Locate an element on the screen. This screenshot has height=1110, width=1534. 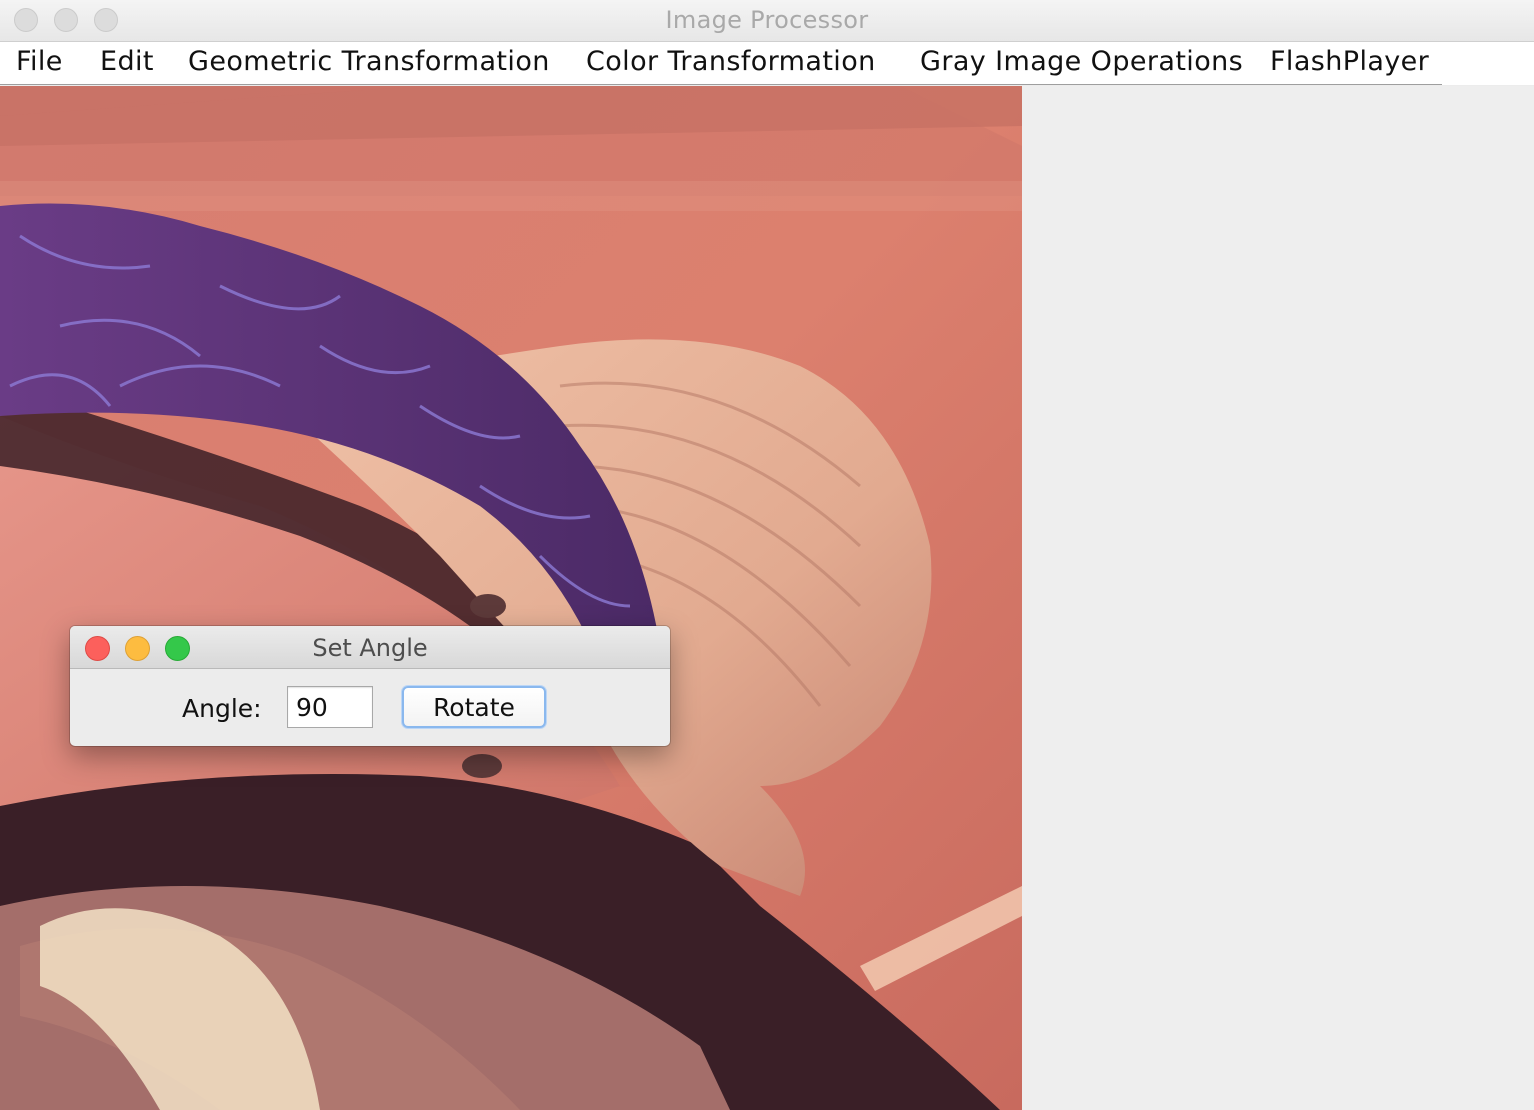
angle-input is located at coordinates (330, 707).